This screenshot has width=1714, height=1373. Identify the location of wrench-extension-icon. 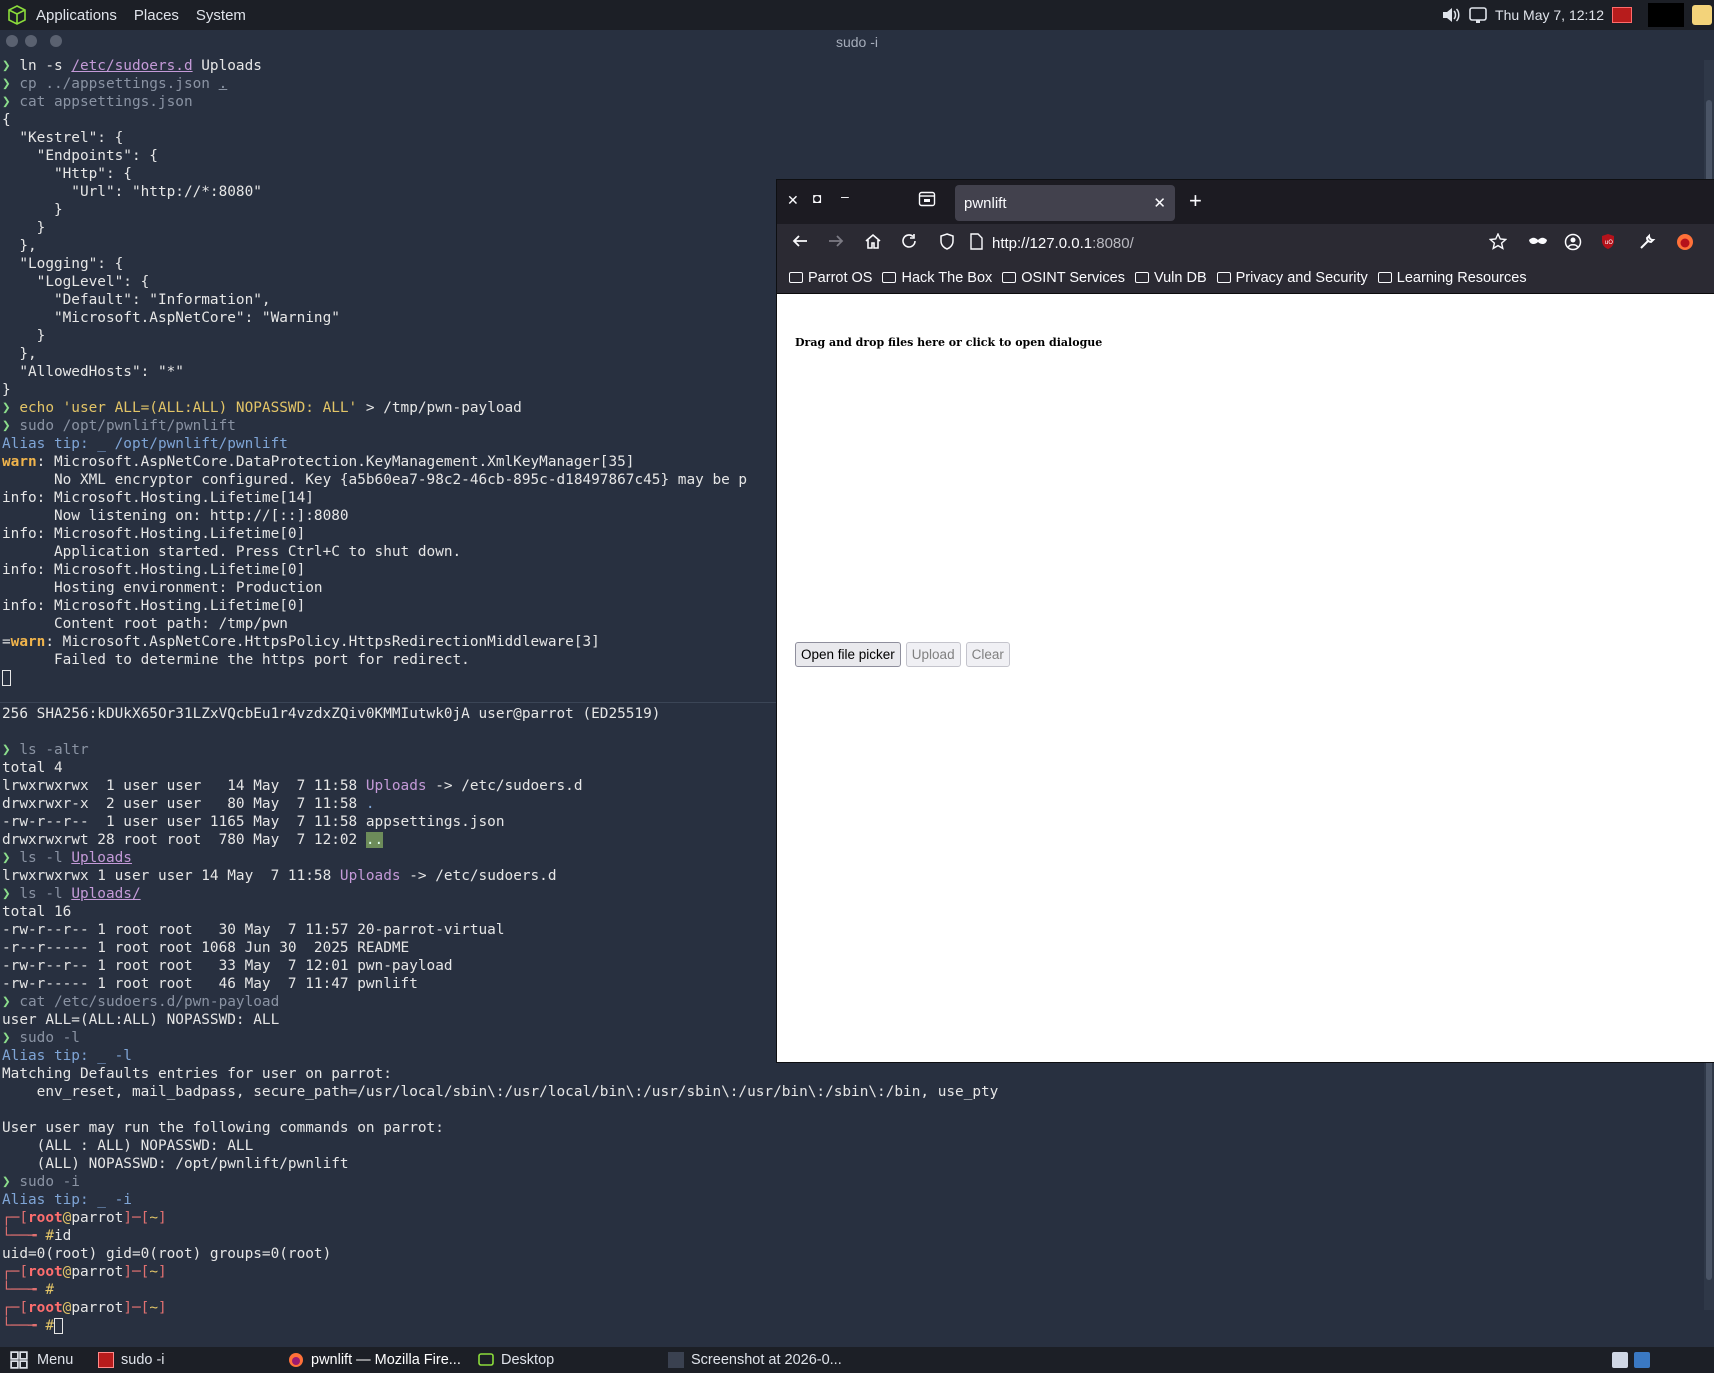
(1647, 244).